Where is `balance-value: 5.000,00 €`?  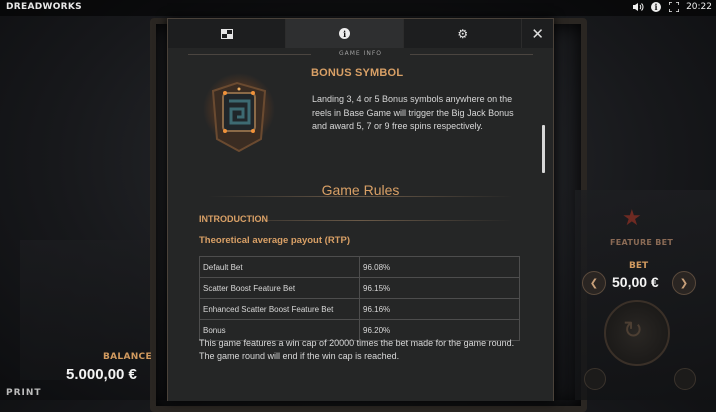 balance-value: 5.000,00 € is located at coordinates (101, 374).